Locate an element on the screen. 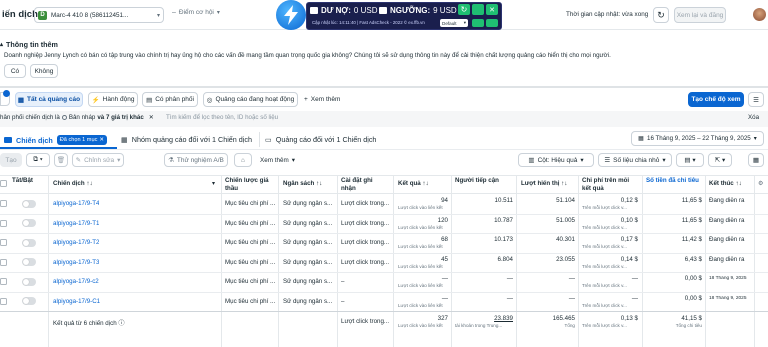 Image resolution: width=768 pixels, height=347 pixels. selected-badge: Đã chọn 1 mục ✕ is located at coordinates (82, 140).